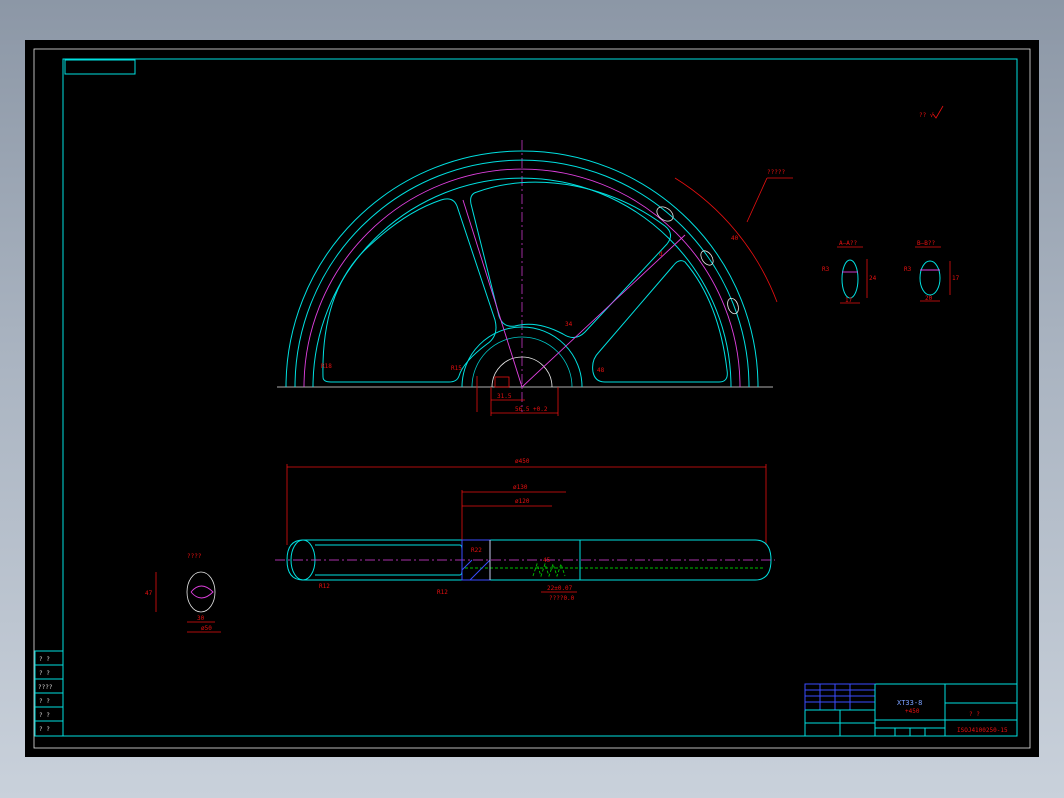 Image resolution: width=1064 pixels, height=798 pixels. Describe the element at coordinates (826, 269) in the screenshot. I see `section-a-r: R3` at that location.